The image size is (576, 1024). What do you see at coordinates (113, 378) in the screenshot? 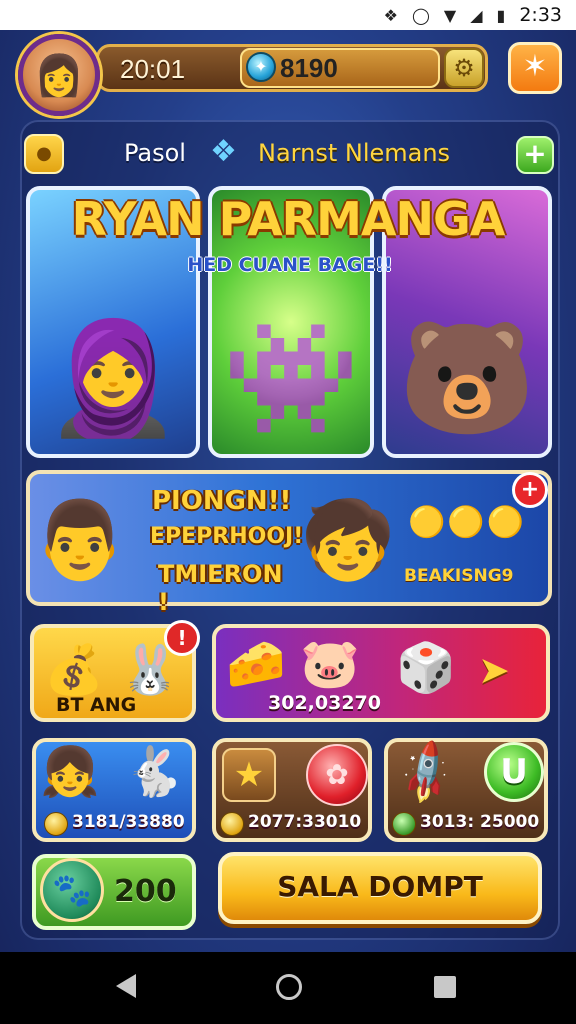
I see `warrior-figure: 🧕` at bounding box center [113, 378].